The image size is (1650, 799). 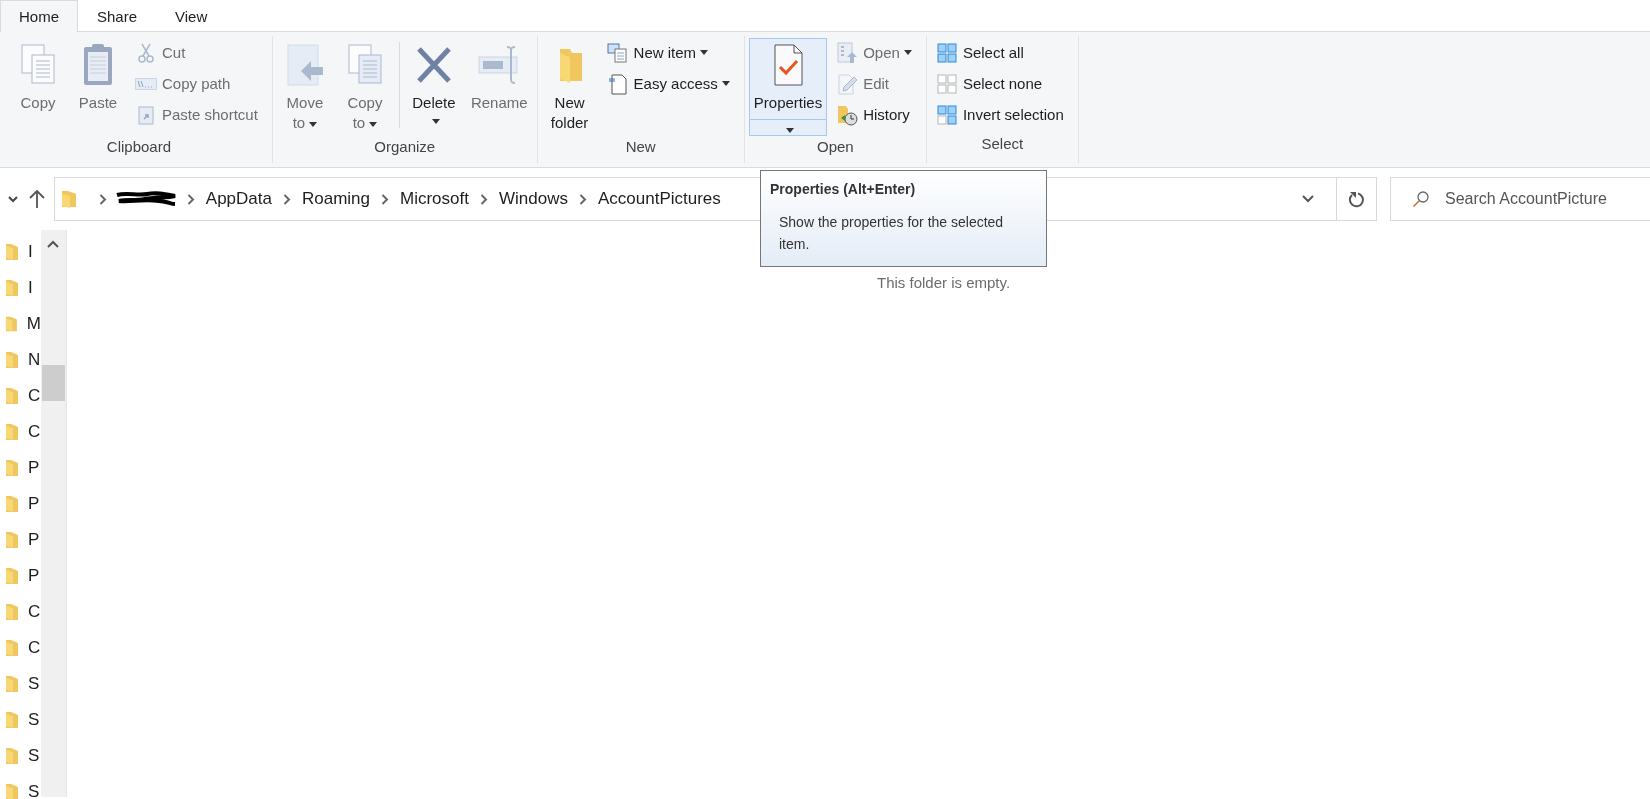 I want to click on ribbon-button: Delete, so click(x=433, y=87).